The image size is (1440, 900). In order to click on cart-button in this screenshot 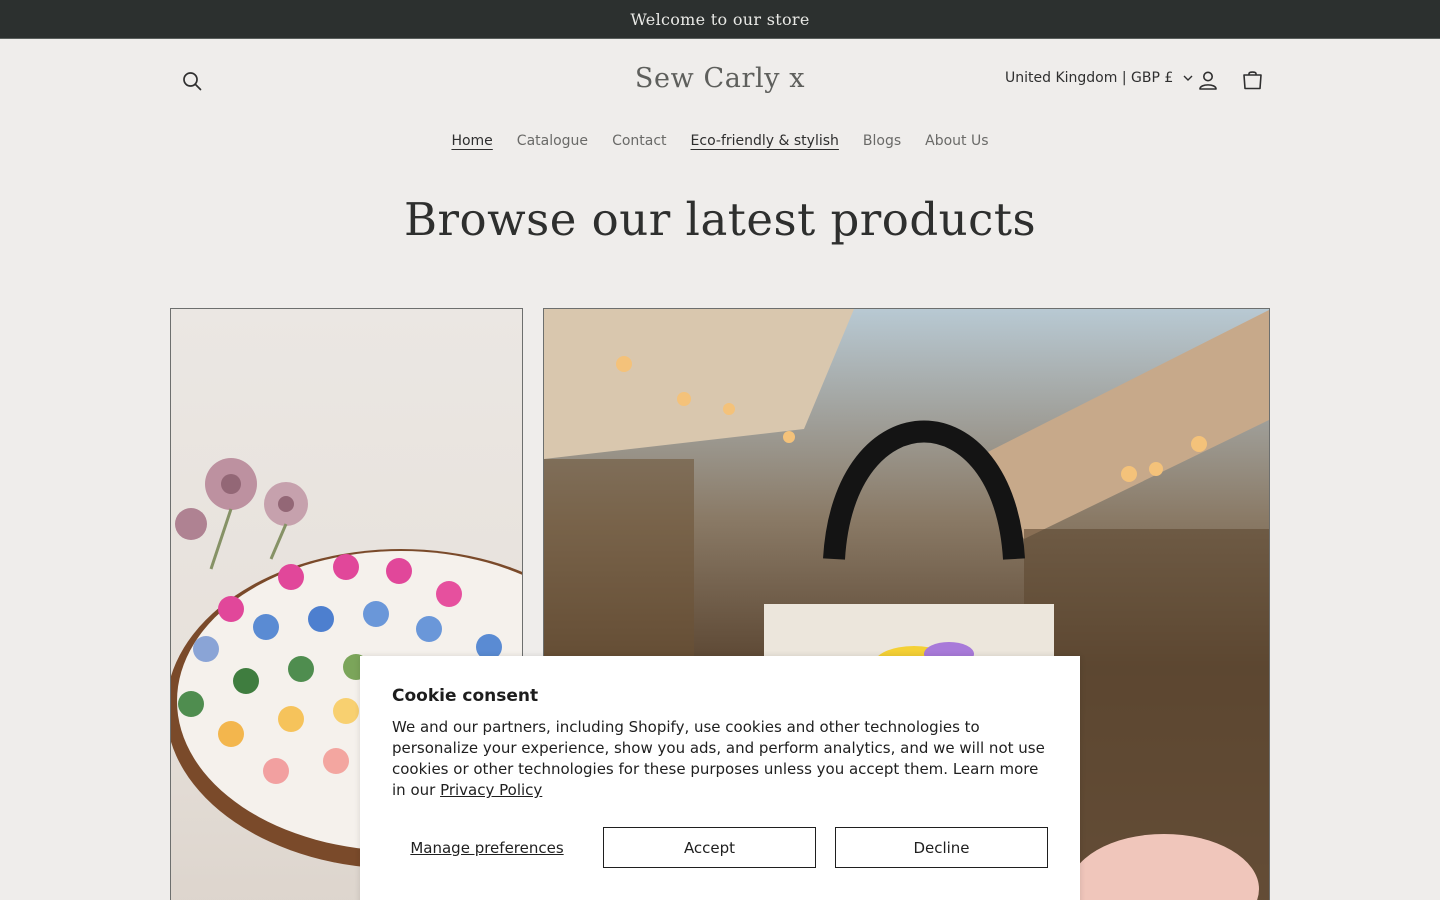, I will do `click(1252, 80)`.